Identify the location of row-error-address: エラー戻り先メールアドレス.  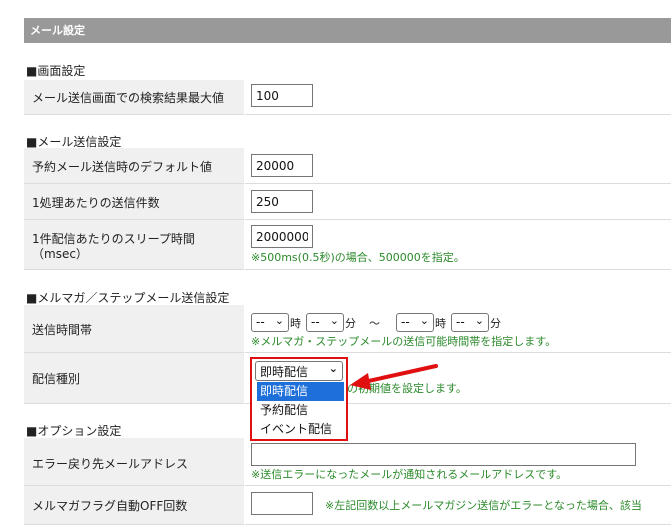
(134, 462).